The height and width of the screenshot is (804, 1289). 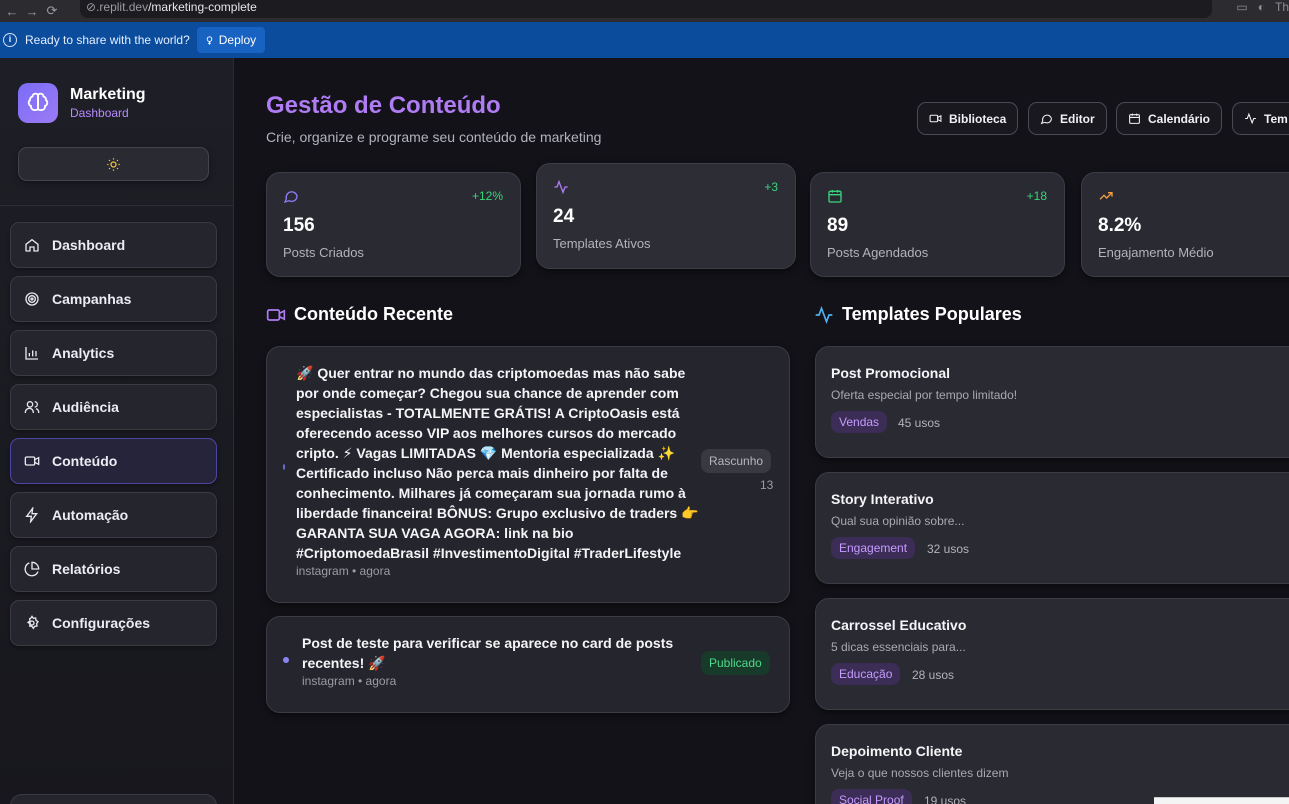 What do you see at coordinates (202, 7) in the screenshot?
I see `url-path: /marketing-complete` at bounding box center [202, 7].